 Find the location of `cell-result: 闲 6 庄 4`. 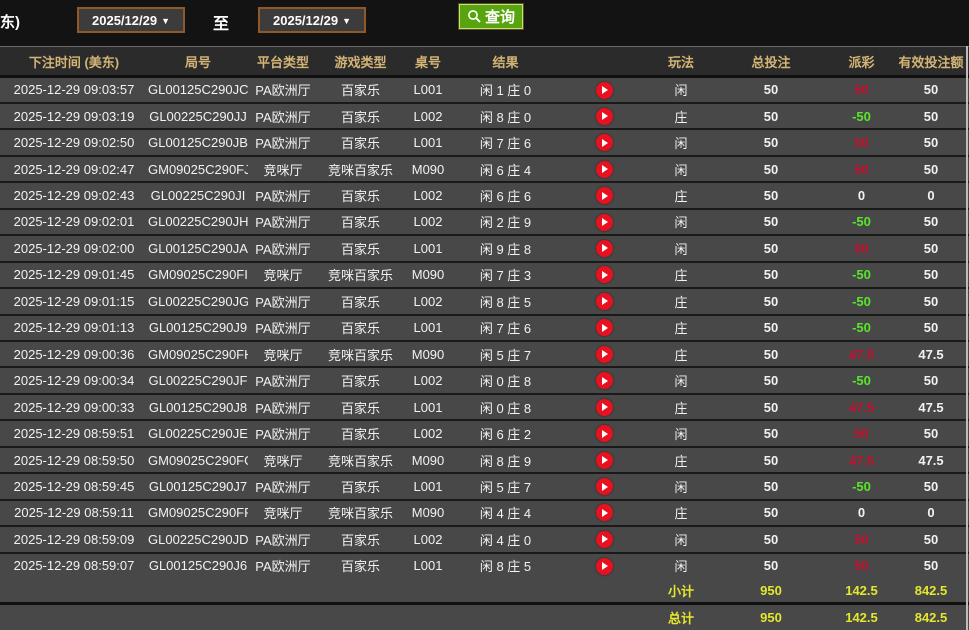

cell-result: 闲 6 庄 4 is located at coordinates (505, 168).